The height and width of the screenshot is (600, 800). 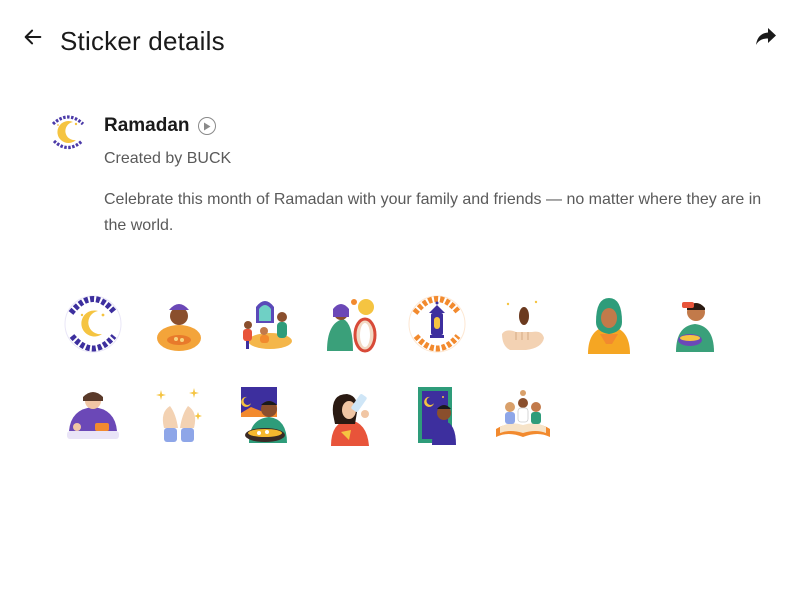 I want to click on family-gathering-sticker, so click(x=265, y=324).